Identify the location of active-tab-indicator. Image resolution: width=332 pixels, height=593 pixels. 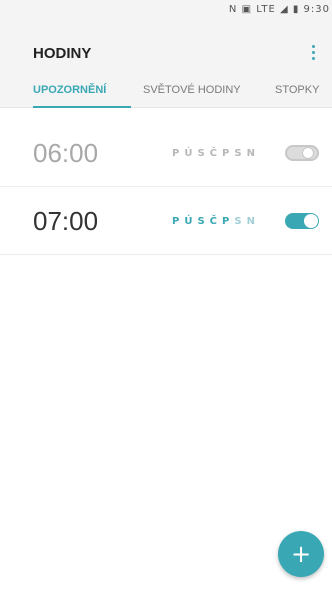
(82, 107).